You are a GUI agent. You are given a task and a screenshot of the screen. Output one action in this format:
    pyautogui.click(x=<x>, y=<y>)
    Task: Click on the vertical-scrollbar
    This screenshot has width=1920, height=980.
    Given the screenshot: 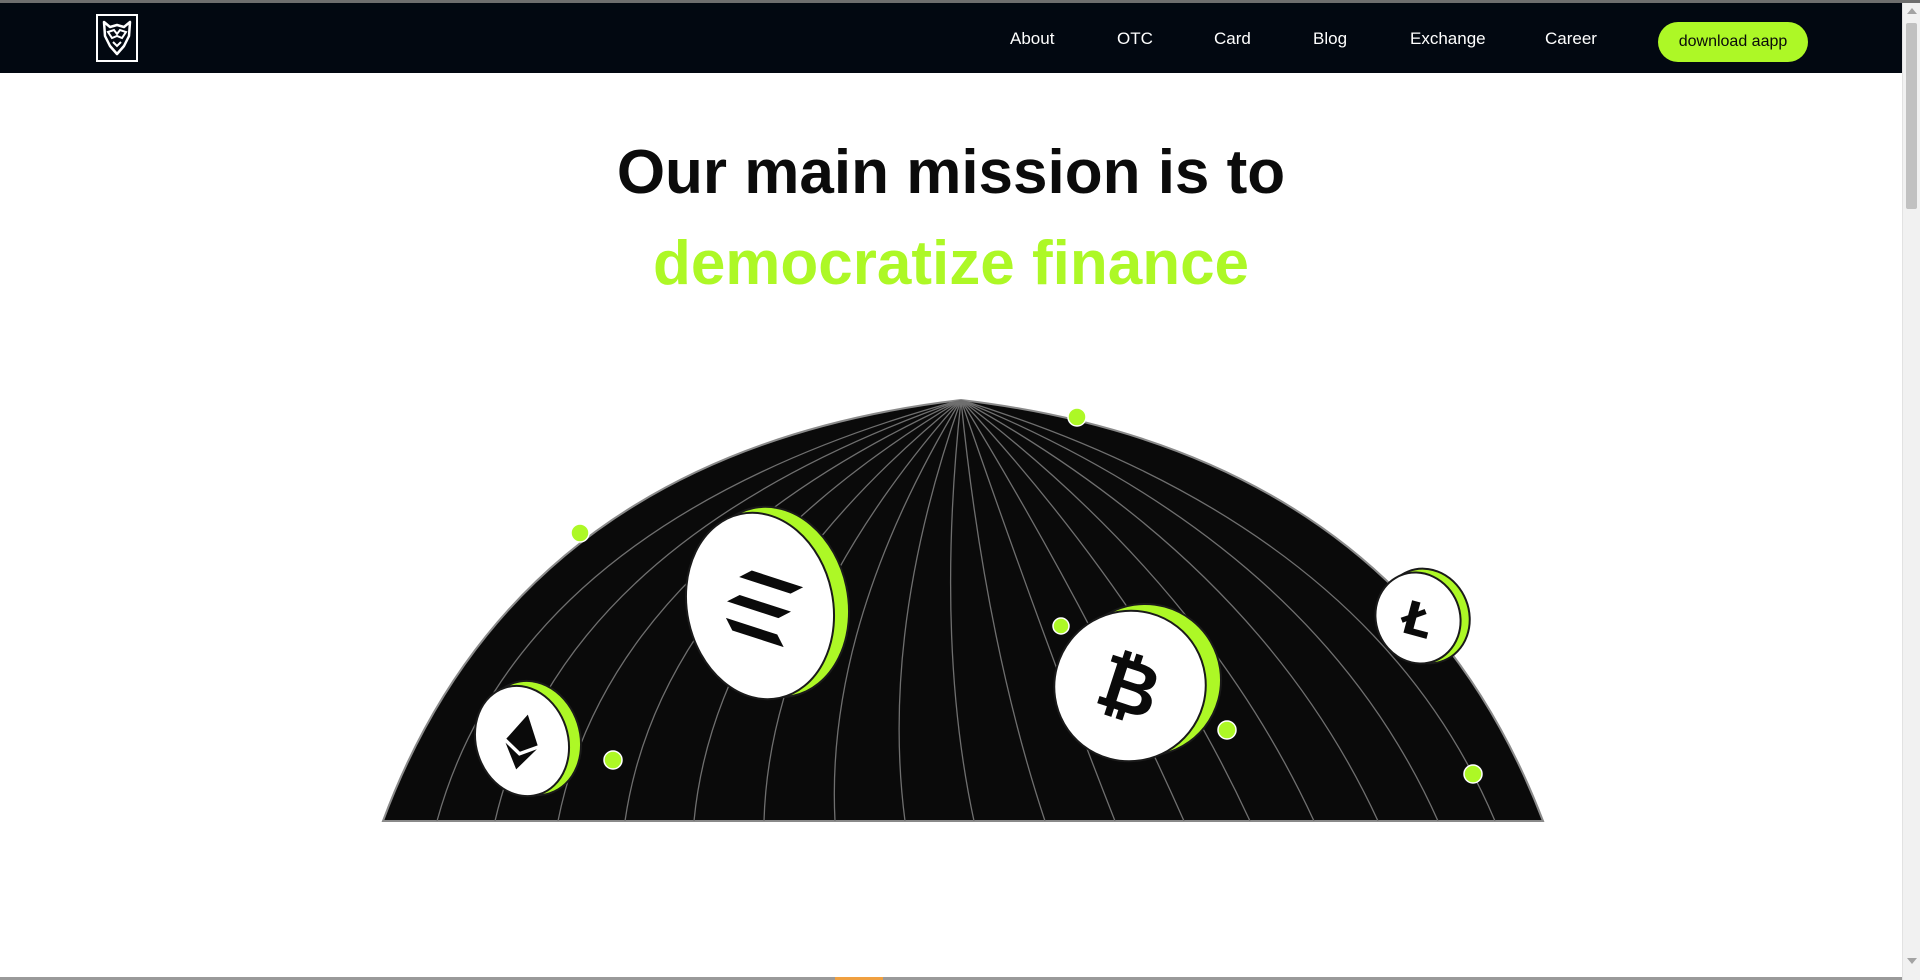 What is the action you would take?
    pyautogui.click(x=1911, y=491)
    